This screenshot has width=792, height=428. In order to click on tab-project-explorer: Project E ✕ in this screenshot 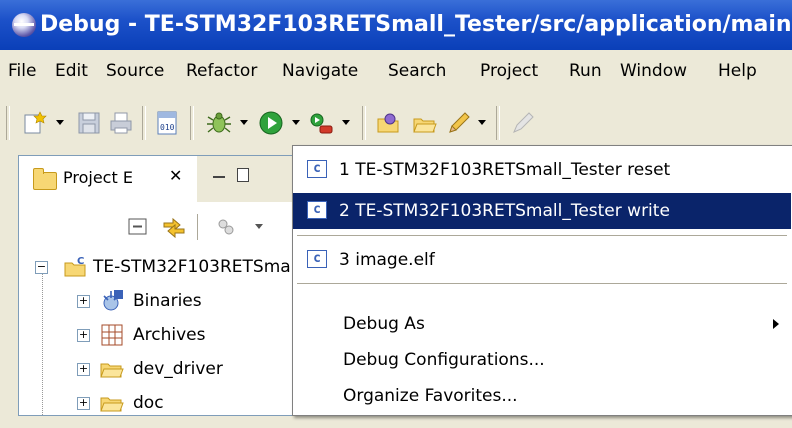, I will do `click(108, 179)`.